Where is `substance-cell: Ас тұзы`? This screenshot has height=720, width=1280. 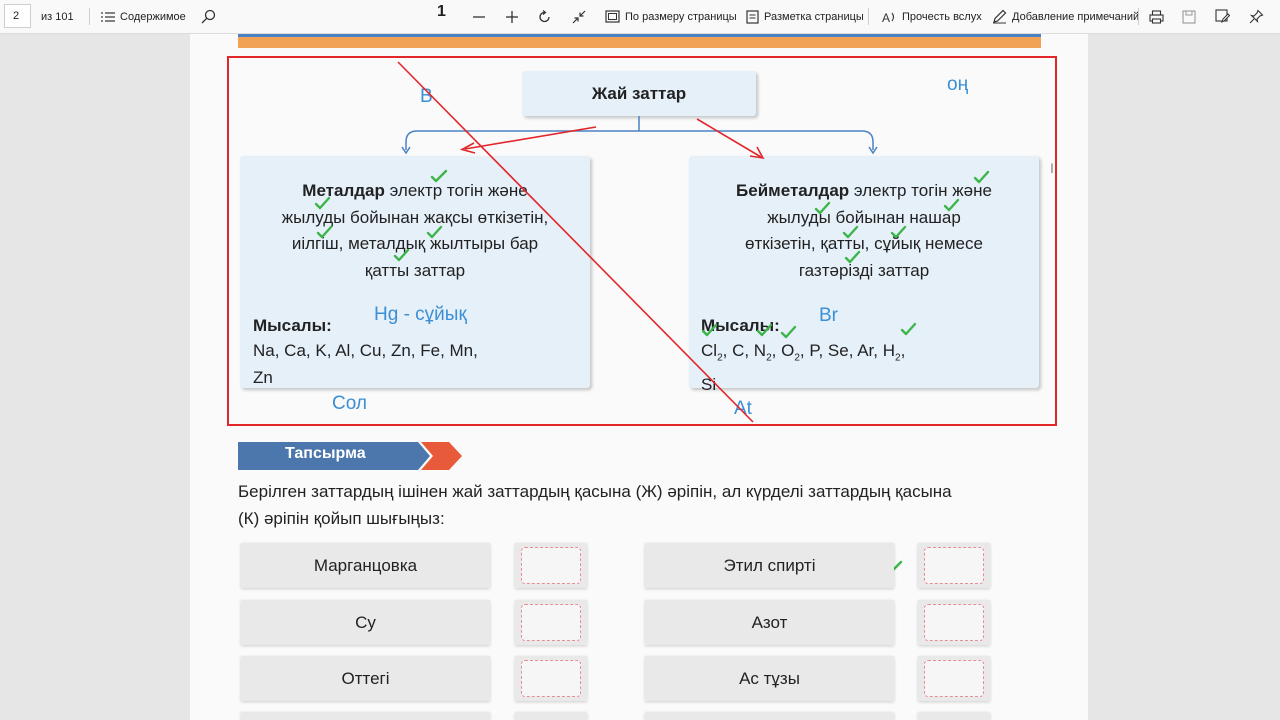
substance-cell: Ас тұзы is located at coordinates (769, 678).